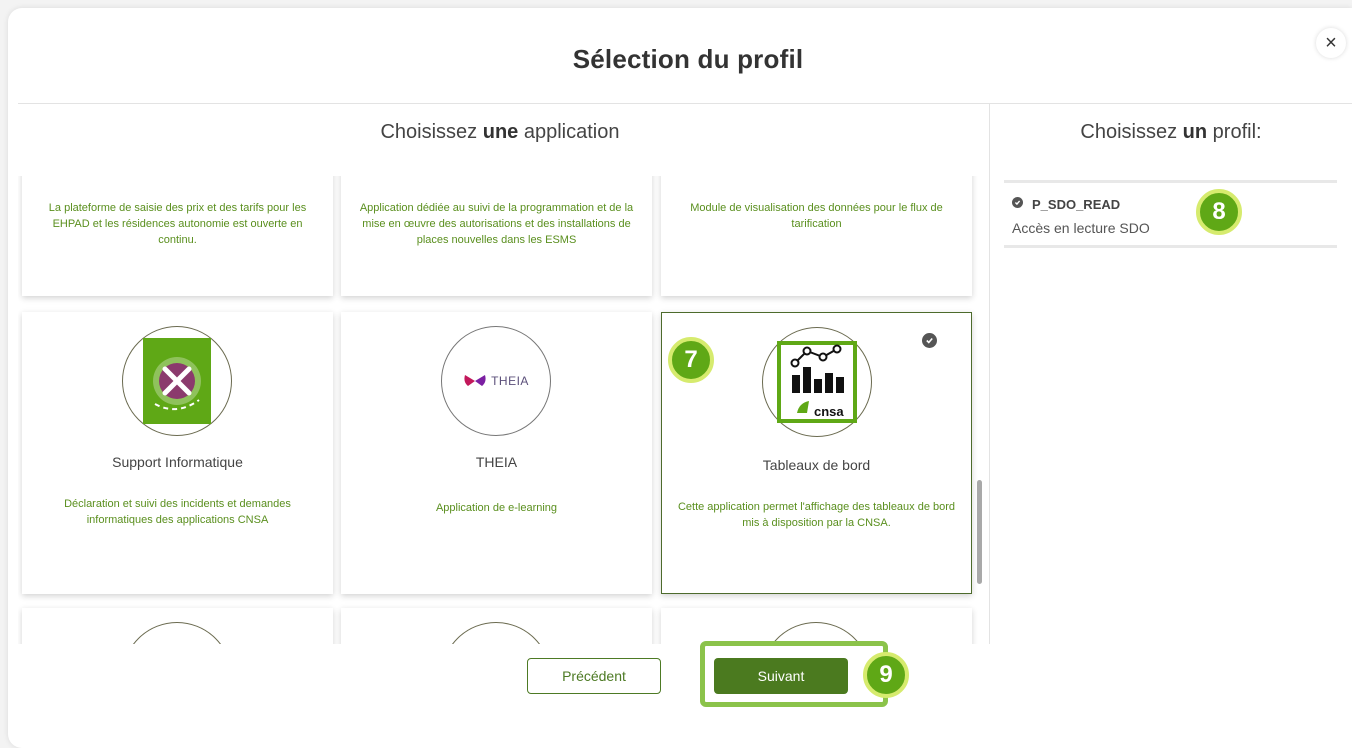 The image size is (1352, 748). What do you see at coordinates (886, 675) in the screenshot?
I see `step-badge-9: 9` at bounding box center [886, 675].